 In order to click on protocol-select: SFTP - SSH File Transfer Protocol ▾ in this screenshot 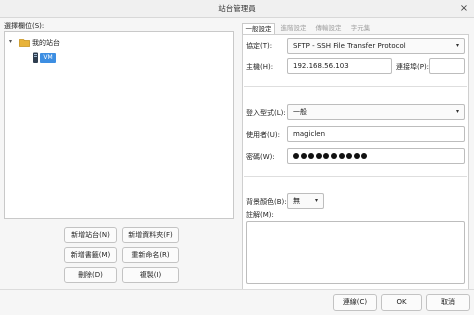, I will do `click(376, 46)`.